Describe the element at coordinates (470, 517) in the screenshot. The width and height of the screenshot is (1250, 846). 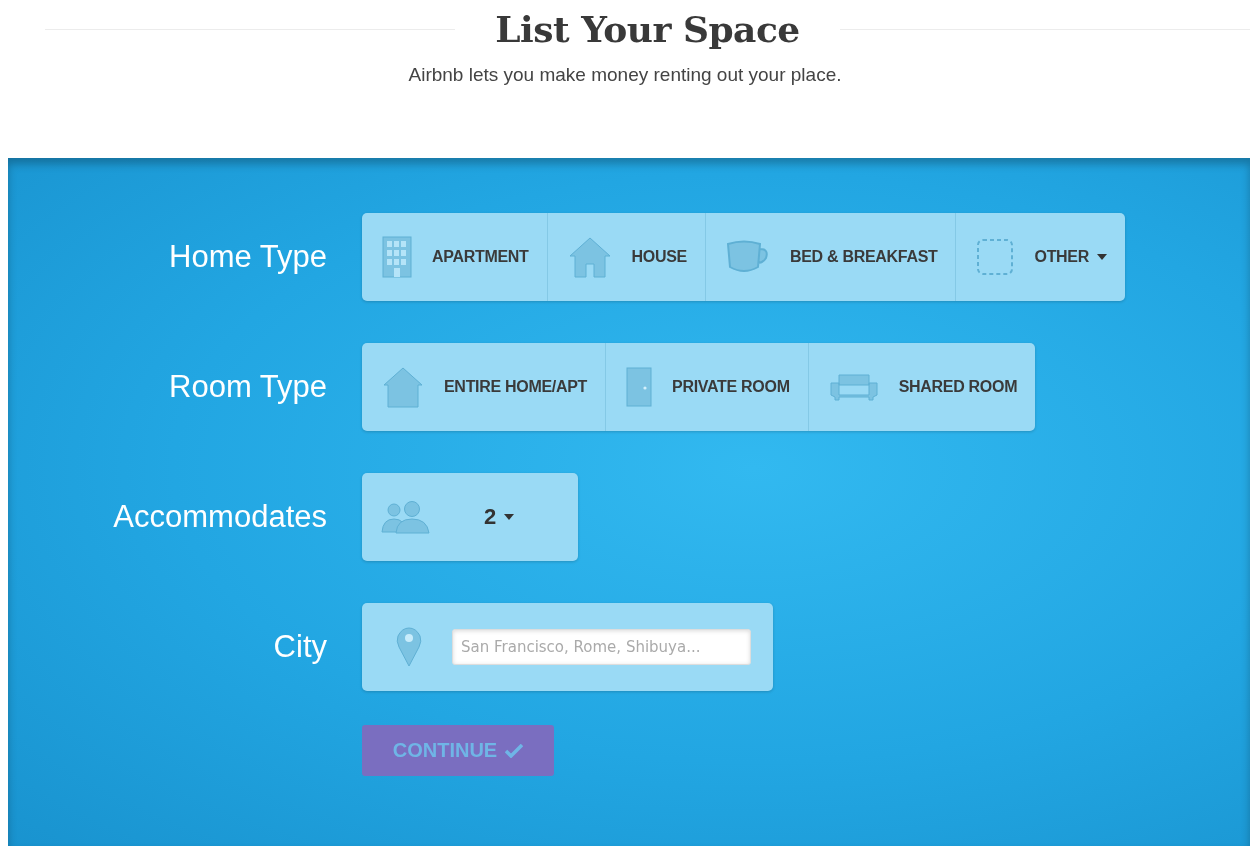
I see `guests-select: 2` at that location.